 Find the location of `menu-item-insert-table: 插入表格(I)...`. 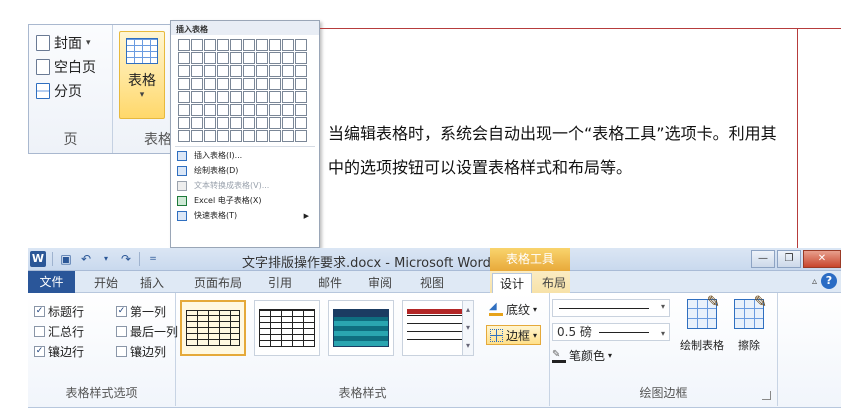

menu-item-insert-table: 插入表格(I)... is located at coordinates (245, 155).